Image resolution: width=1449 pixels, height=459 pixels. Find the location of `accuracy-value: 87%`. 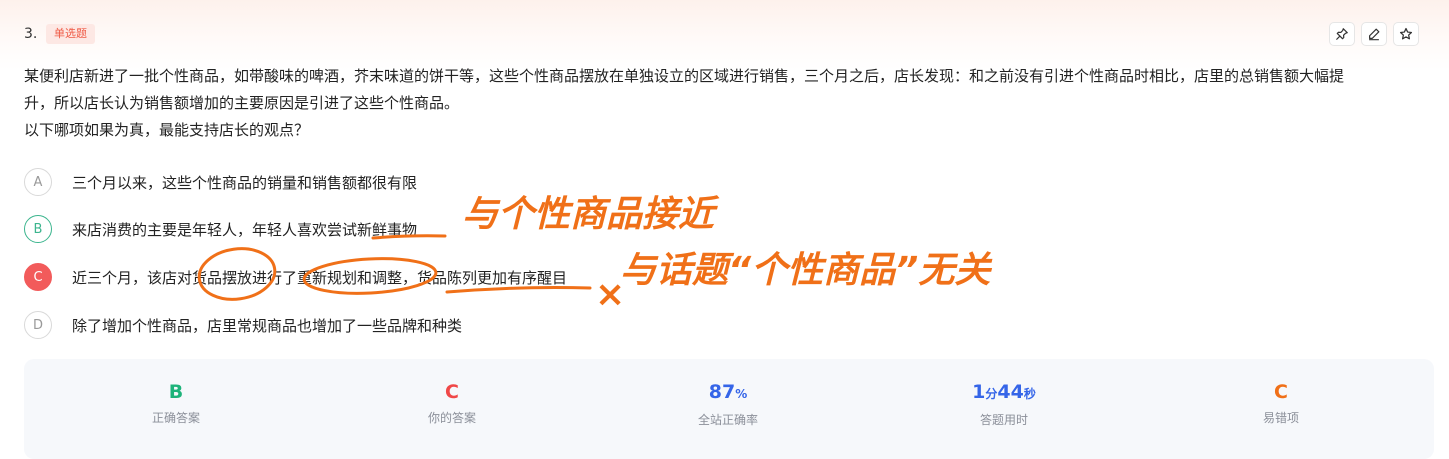

accuracy-value: 87% is located at coordinates (728, 393).